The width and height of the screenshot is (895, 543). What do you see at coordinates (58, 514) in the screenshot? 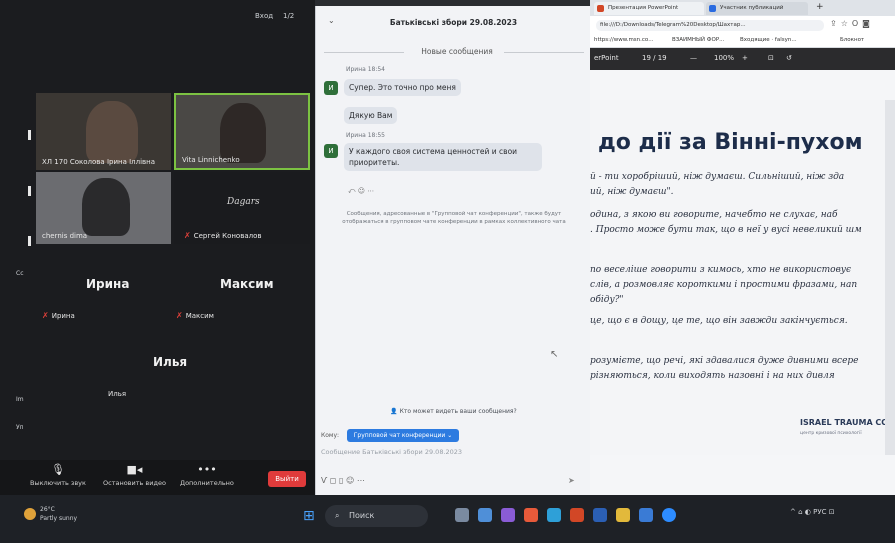
I see `weather-widget: 26°C Partly sunny` at bounding box center [58, 514].